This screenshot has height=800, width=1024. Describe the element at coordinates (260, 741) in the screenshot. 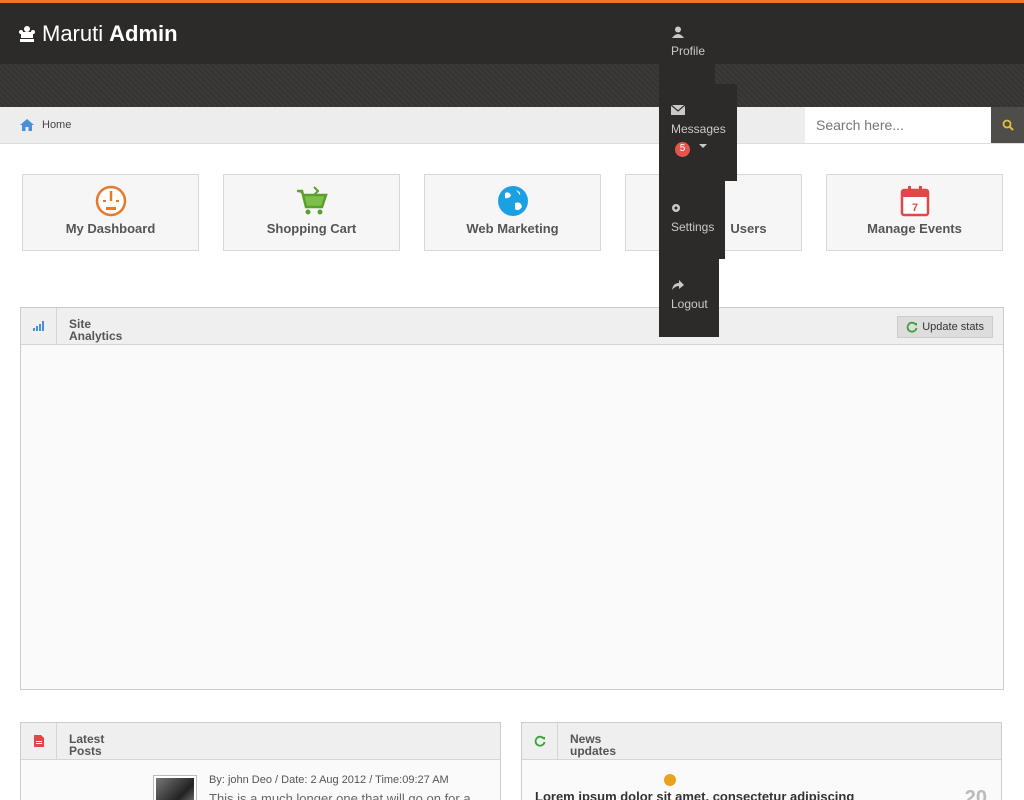

I see `widget-title-bar: Latest Posts` at that location.